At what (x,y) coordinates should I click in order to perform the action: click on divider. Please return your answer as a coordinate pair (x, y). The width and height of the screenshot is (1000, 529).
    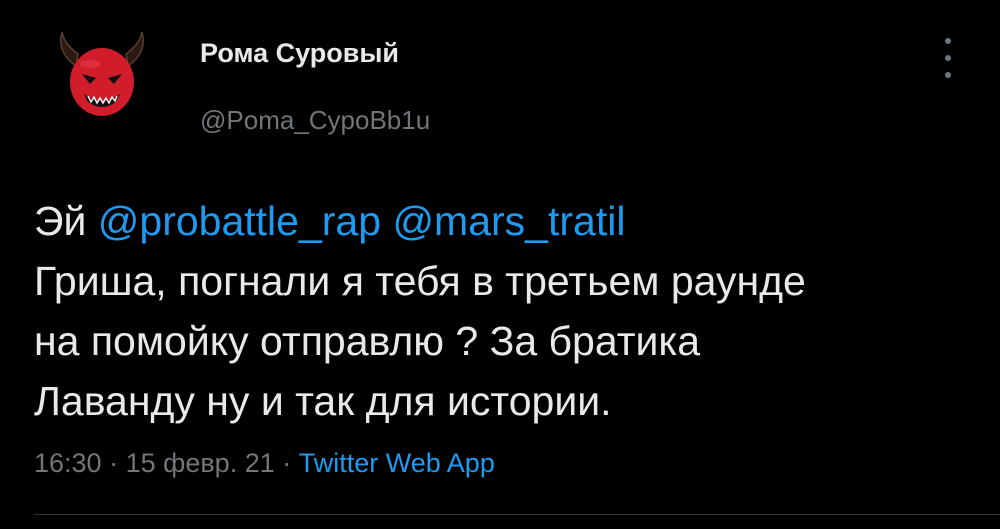
    Looking at the image, I should click on (517, 514).